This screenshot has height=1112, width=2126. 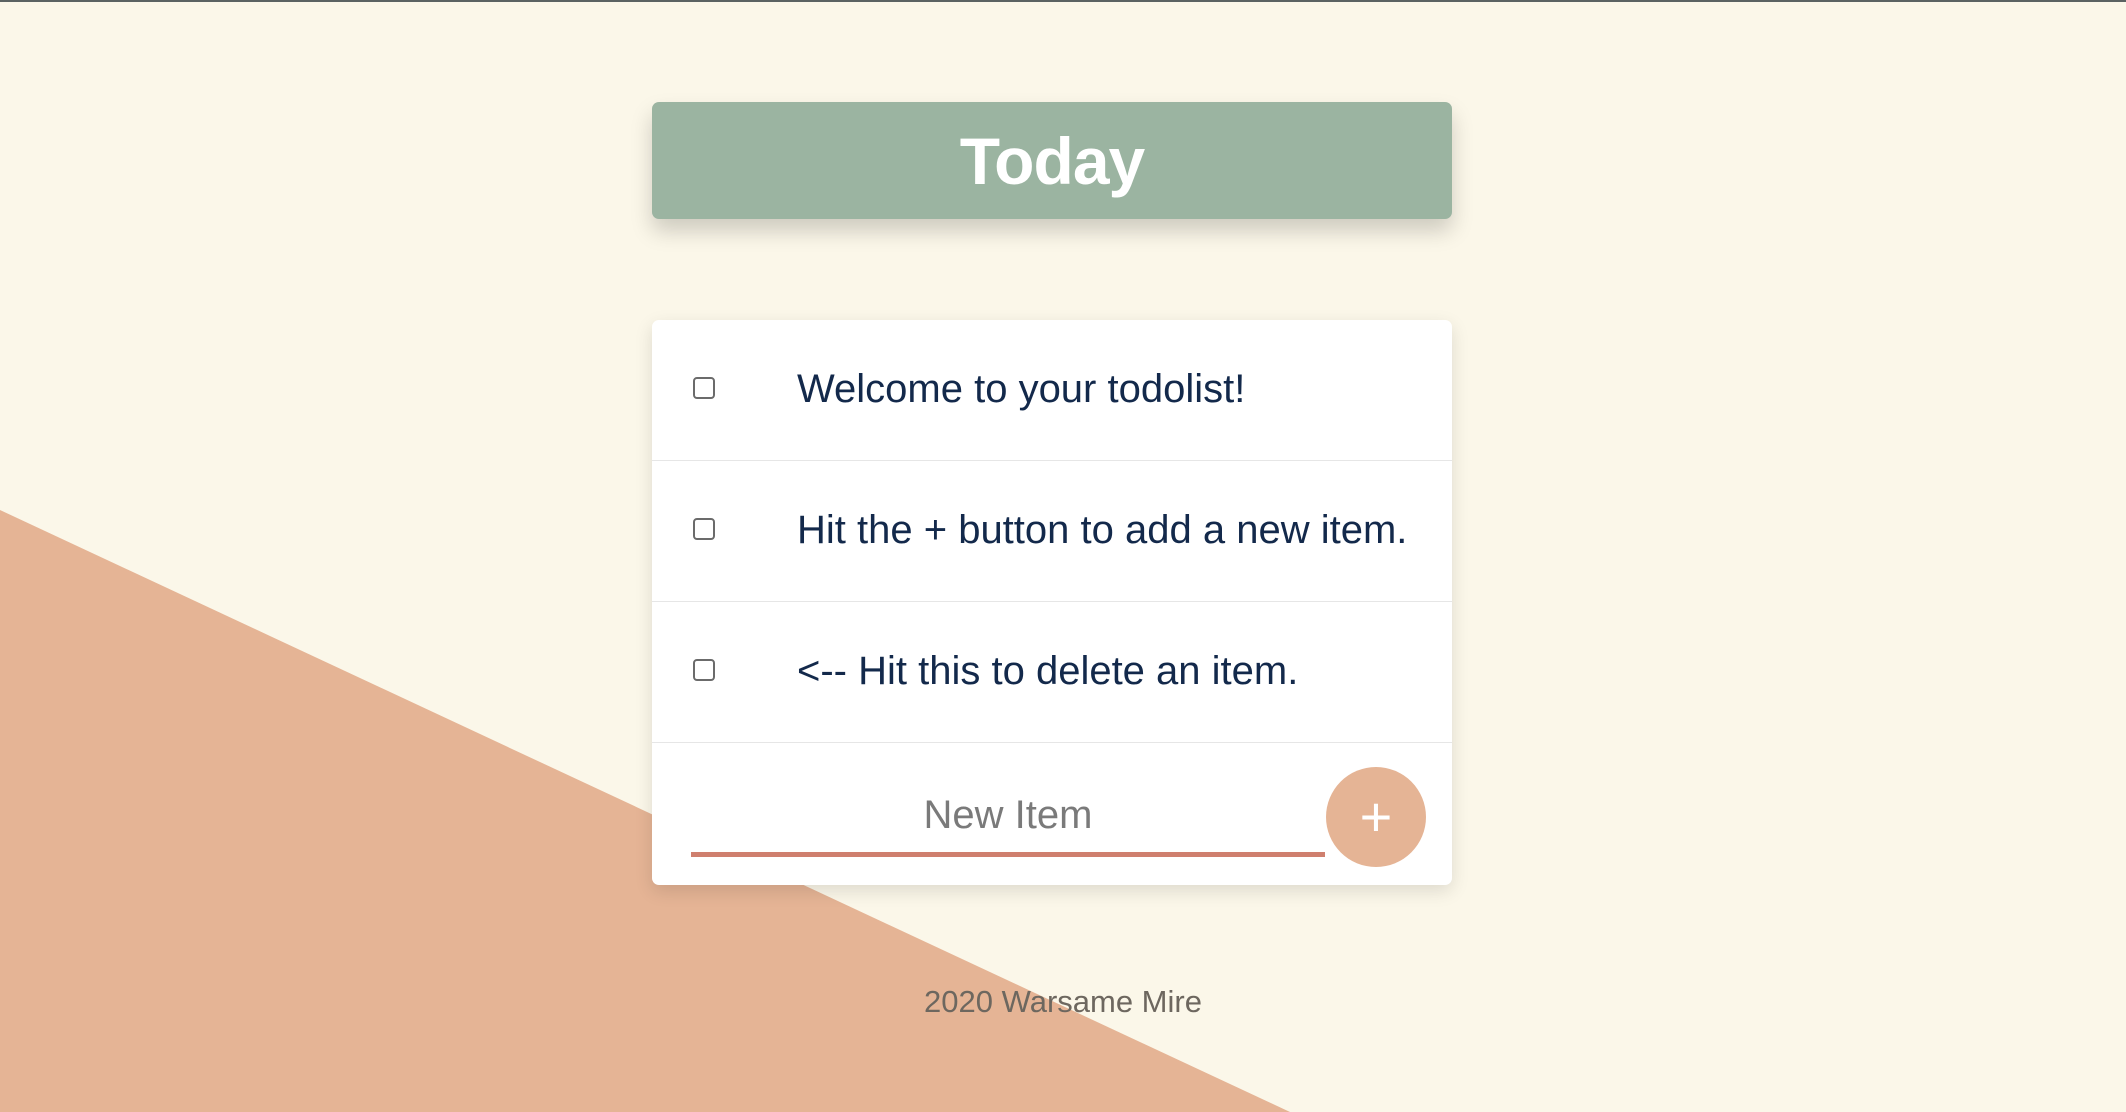 I want to click on item-text: <-- Hit this to delete an item., so click(x=1048, y=671).